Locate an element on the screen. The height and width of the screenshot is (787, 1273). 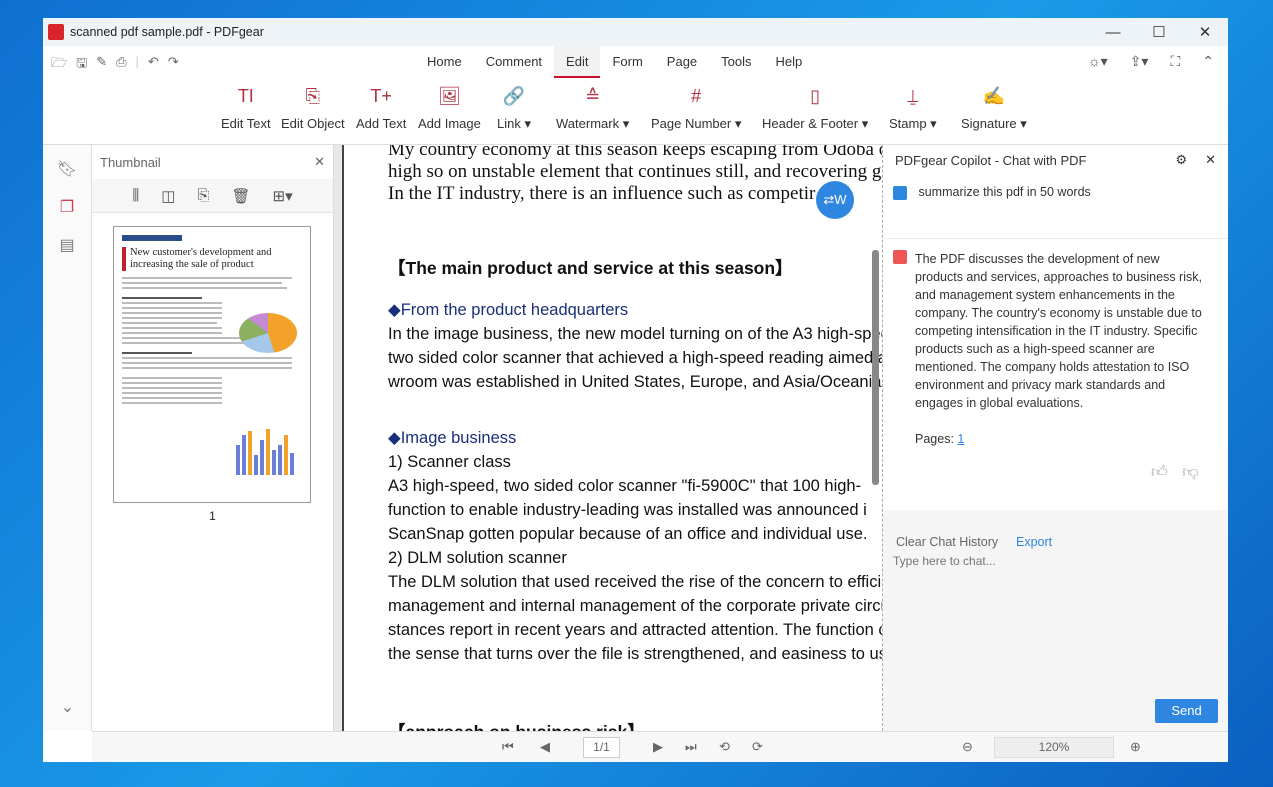
expand-sidebar-icon: ⌄ is located at coordinates (67, 709).